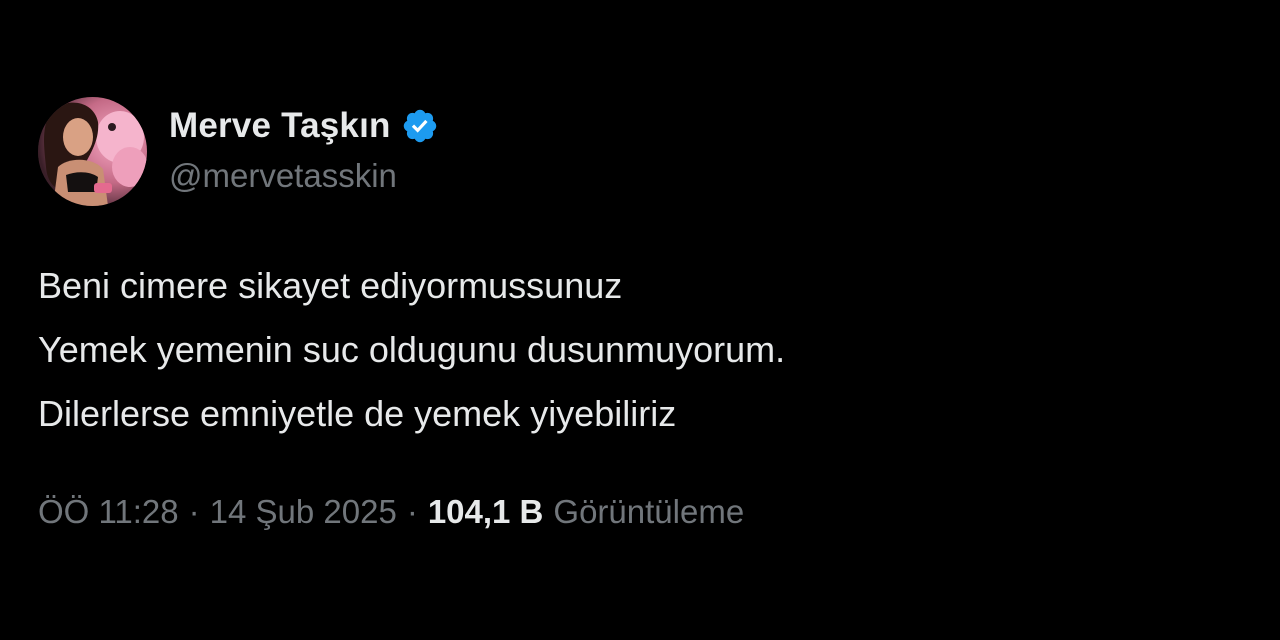  I want to click on tweet-date: 14 Şub 2025, so click(303, 512).